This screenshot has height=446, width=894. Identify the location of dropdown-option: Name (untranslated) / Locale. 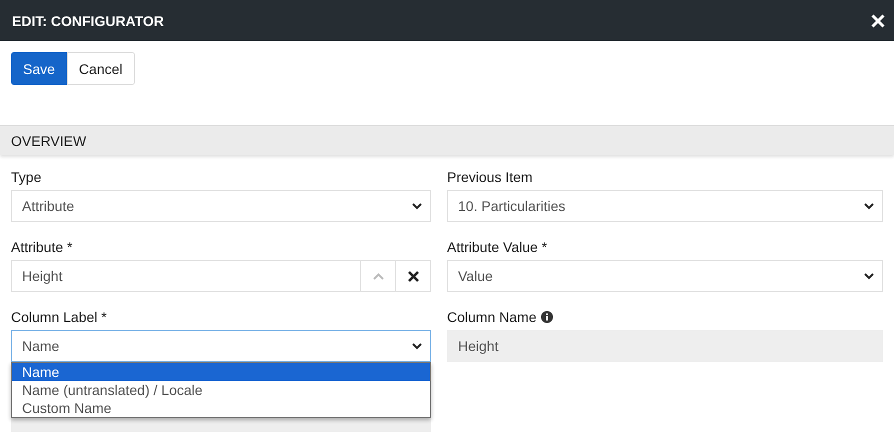
(221, 390).